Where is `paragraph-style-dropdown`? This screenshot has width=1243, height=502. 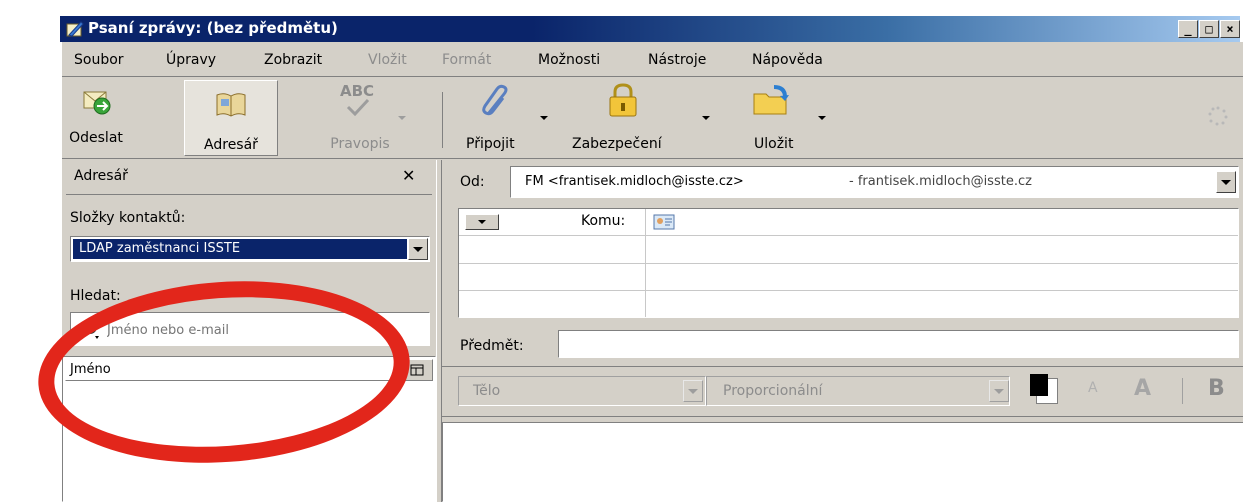 paragraph-style-dropdown is located at coordinates (693, 391).